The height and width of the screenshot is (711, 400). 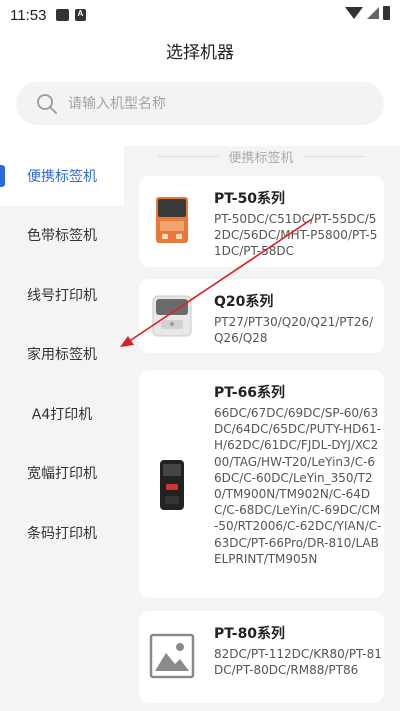 I want to click on status-time: 11:53, so click(x=28, y=15).